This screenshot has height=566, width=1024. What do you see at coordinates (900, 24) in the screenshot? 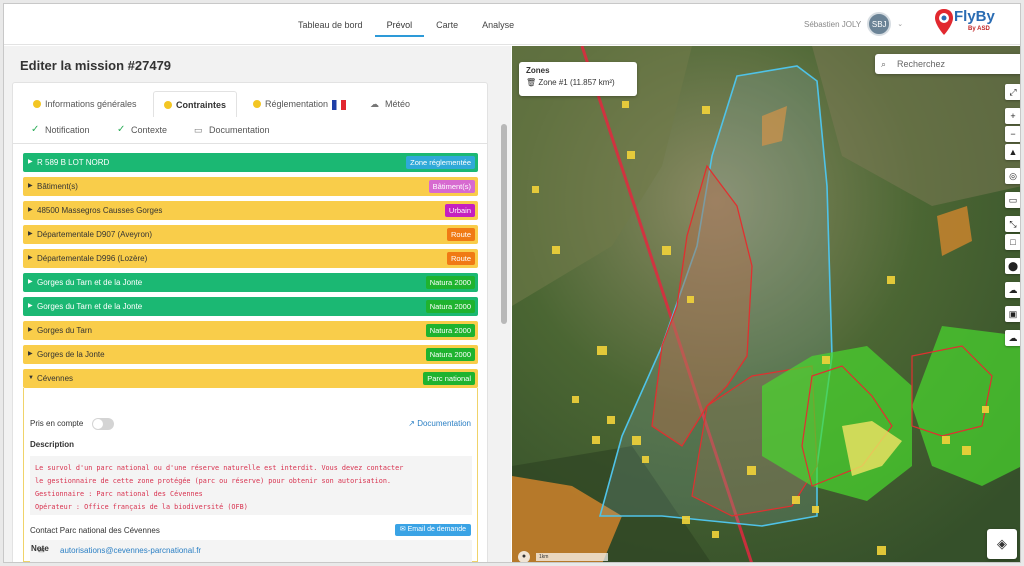
I see `chevron-down-icon: ⌄` at bounding box center [900, 24].